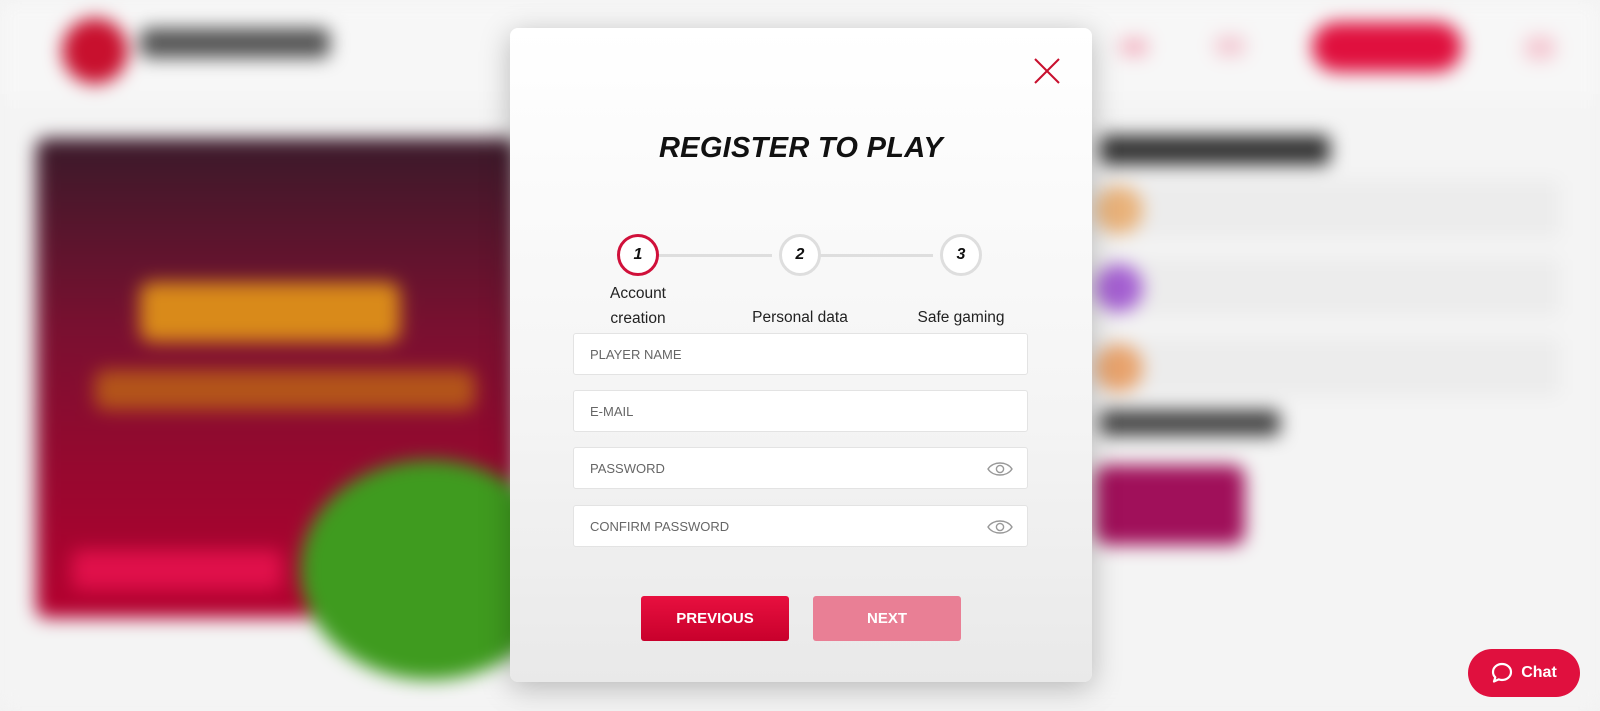 The height and width of the screenshot is (711, 1600). Describe the element at coordinates (800, 317) in the screenshot. I see `step-2-label: Personal data` at that location.